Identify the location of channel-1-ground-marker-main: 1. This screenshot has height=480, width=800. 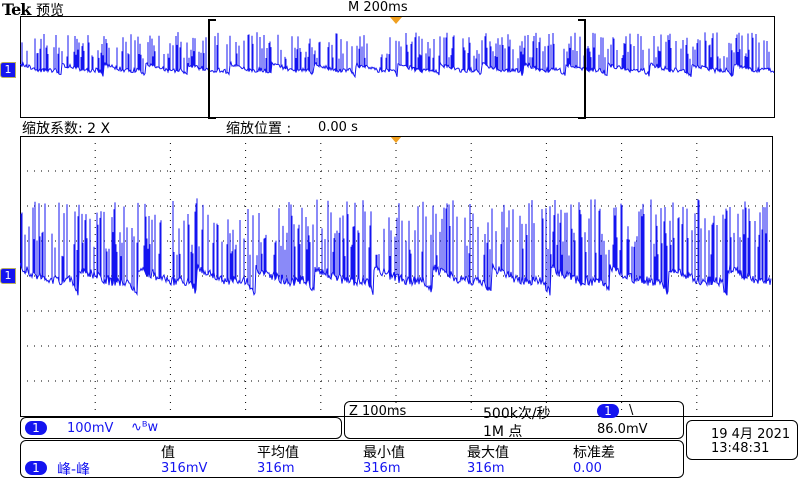
(8, 276).